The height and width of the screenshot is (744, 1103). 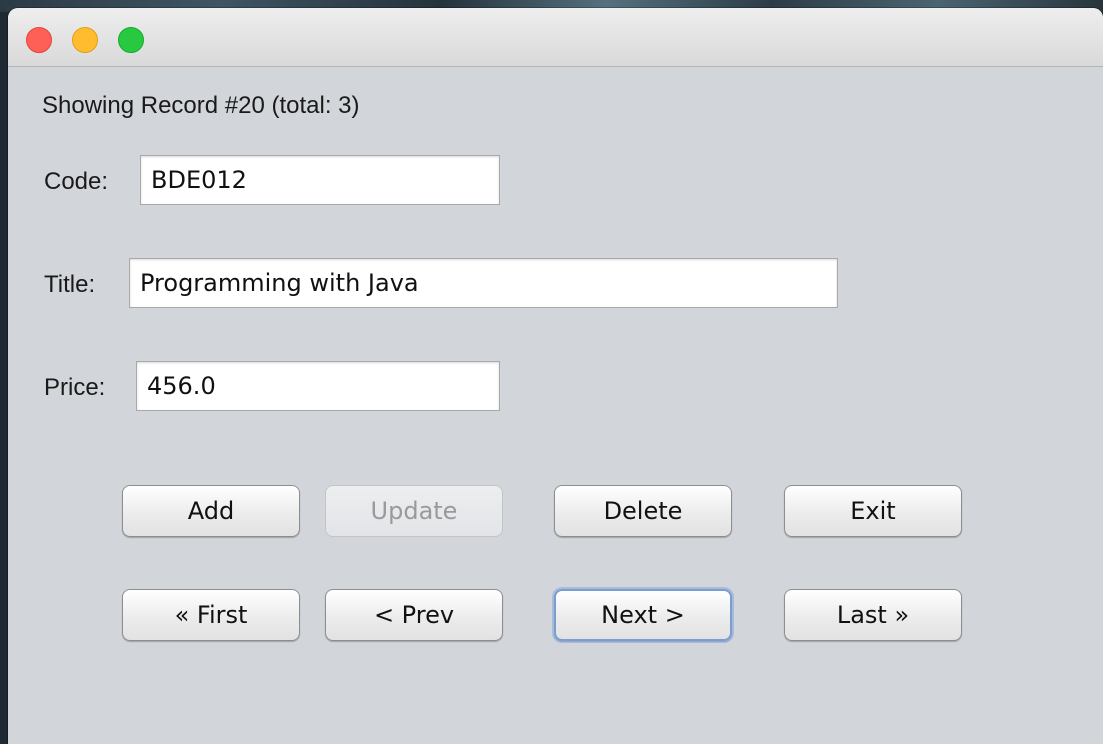 I want to click on code-field, so click(x=320, y=180).